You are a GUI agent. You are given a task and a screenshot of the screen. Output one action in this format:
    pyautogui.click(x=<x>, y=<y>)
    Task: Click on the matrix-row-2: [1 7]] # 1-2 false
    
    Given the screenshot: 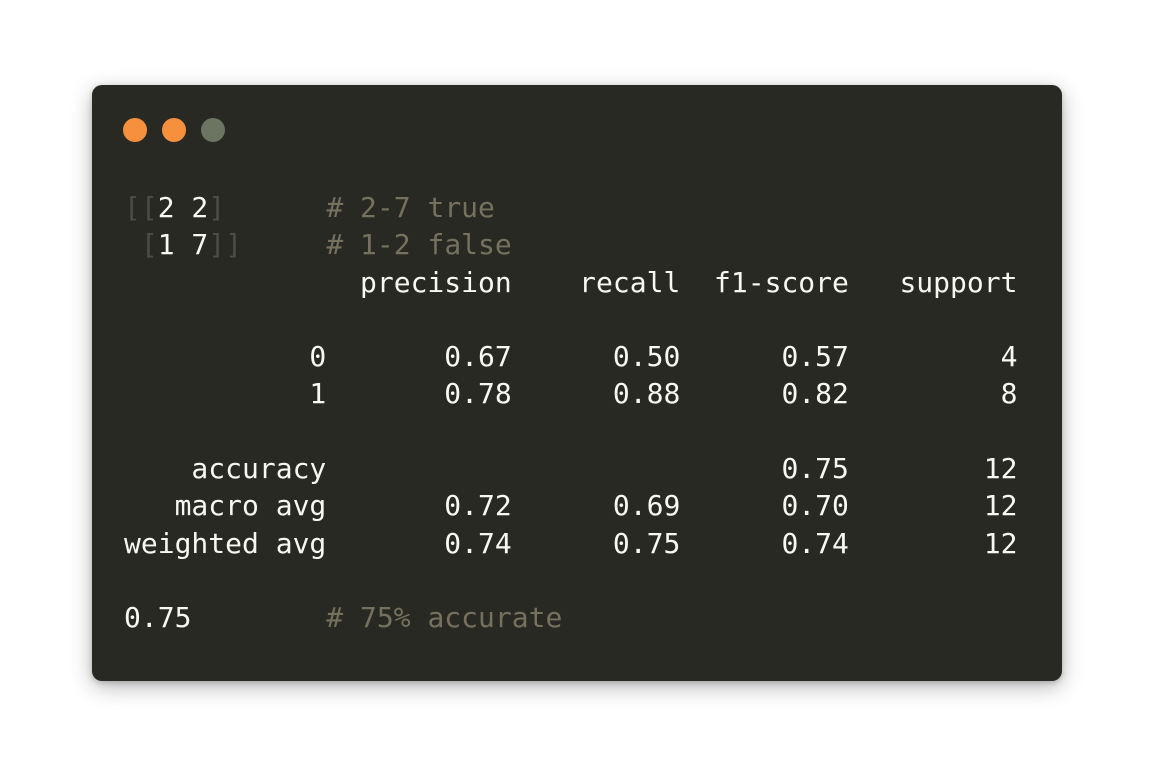 What is the action you would take?
    pyautogui.click(x=570, y=244)
    